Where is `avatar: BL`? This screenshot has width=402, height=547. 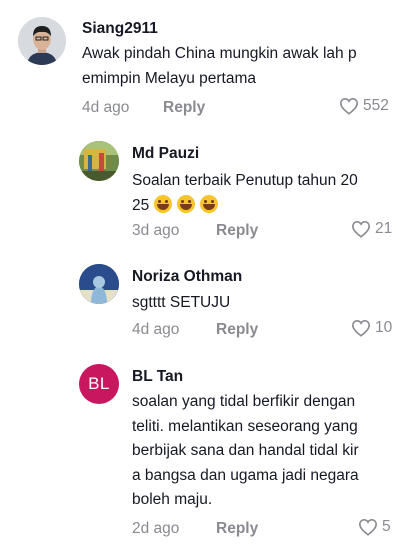 avatar: BL is located at coordinates (99, 384).